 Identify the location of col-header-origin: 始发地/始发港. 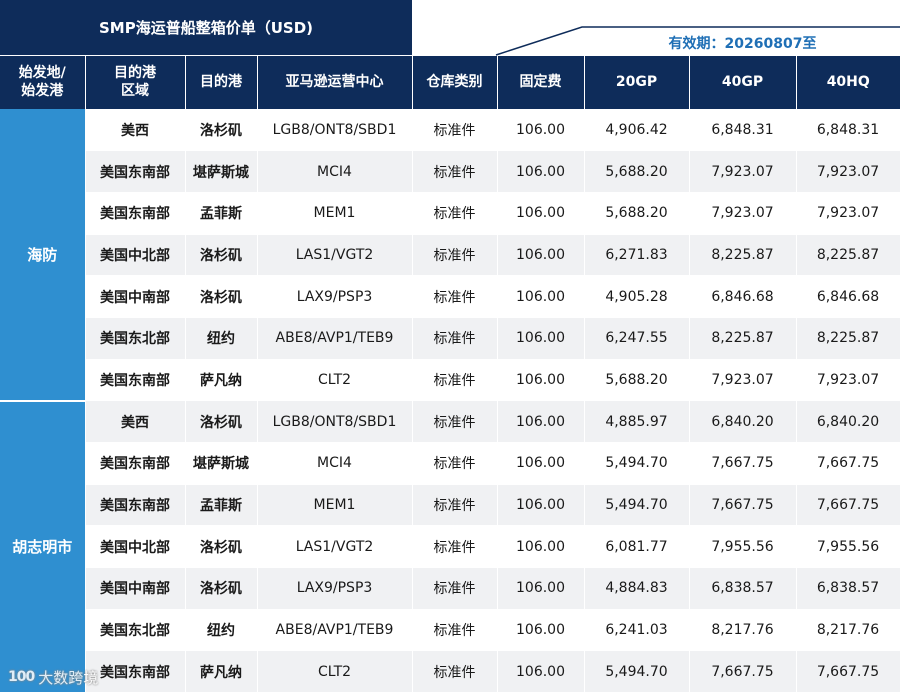
(43, 82).